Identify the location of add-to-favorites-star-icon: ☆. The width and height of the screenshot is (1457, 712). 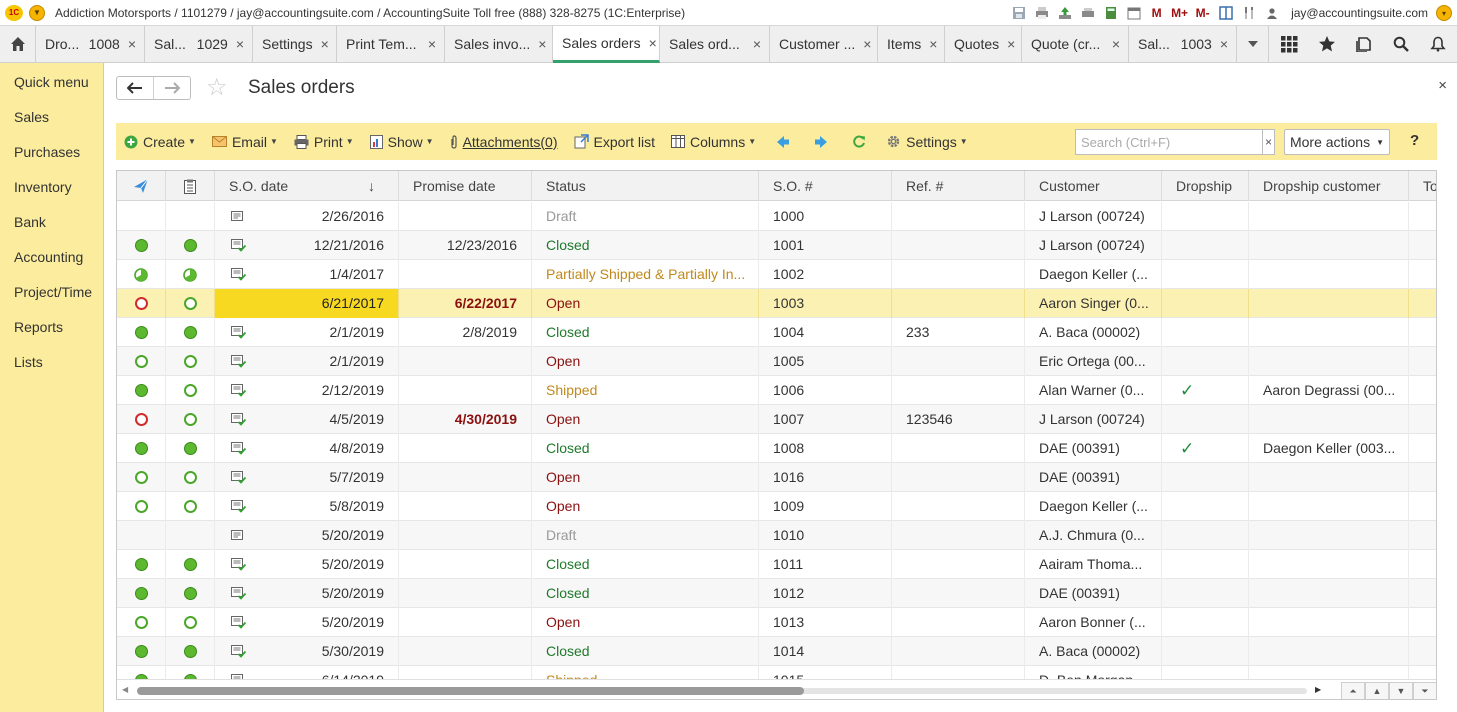
(217, 88).